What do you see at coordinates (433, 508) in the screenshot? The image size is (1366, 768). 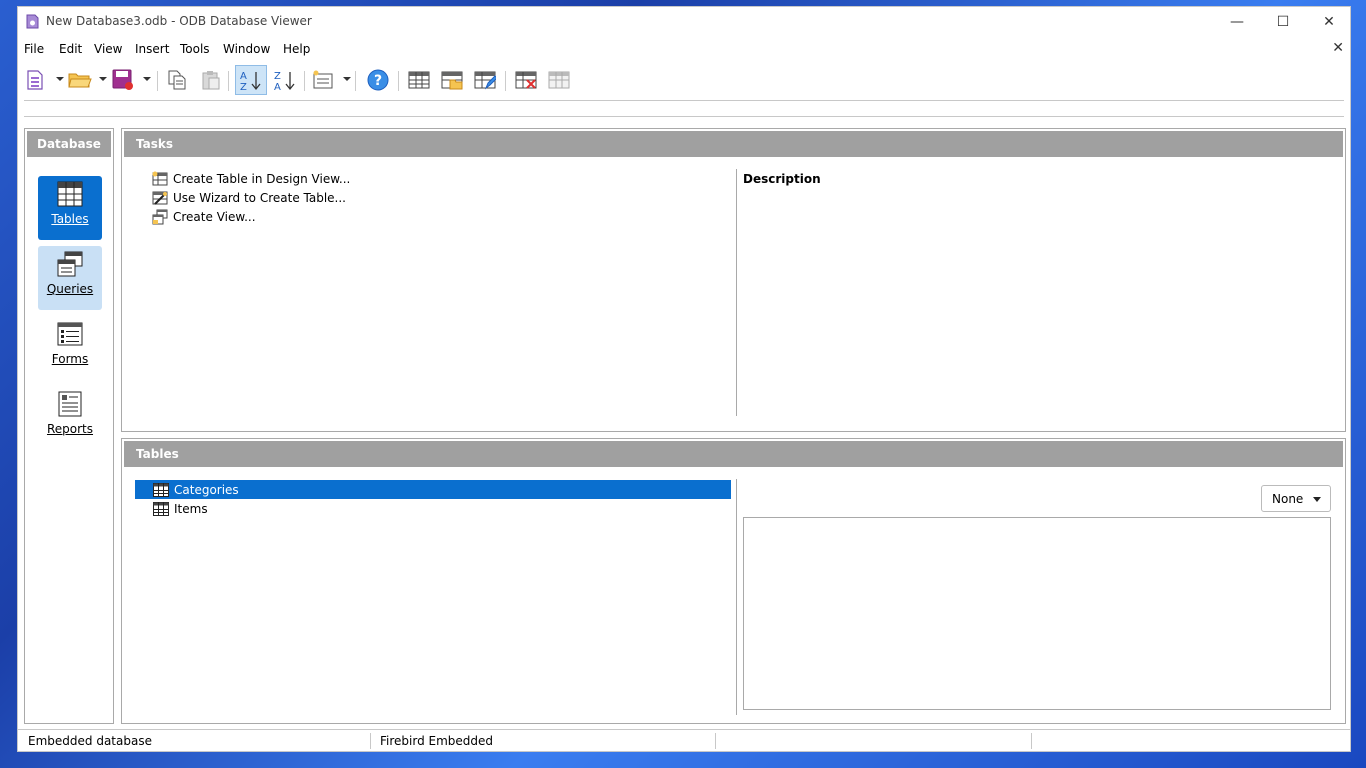 I see `table-row-items: Items` at bounding box center [433, 508].